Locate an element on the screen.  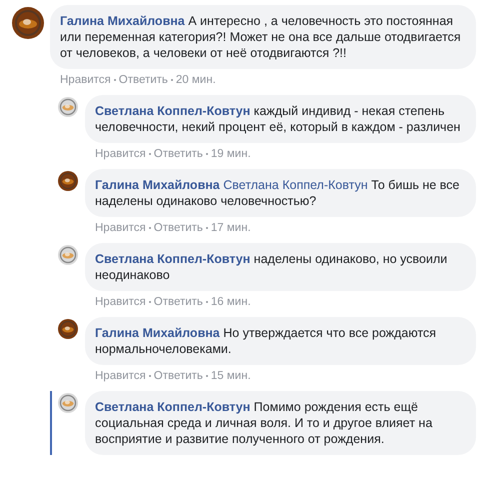
timestamp: 17 мин. is located at coordinates (230, 228).